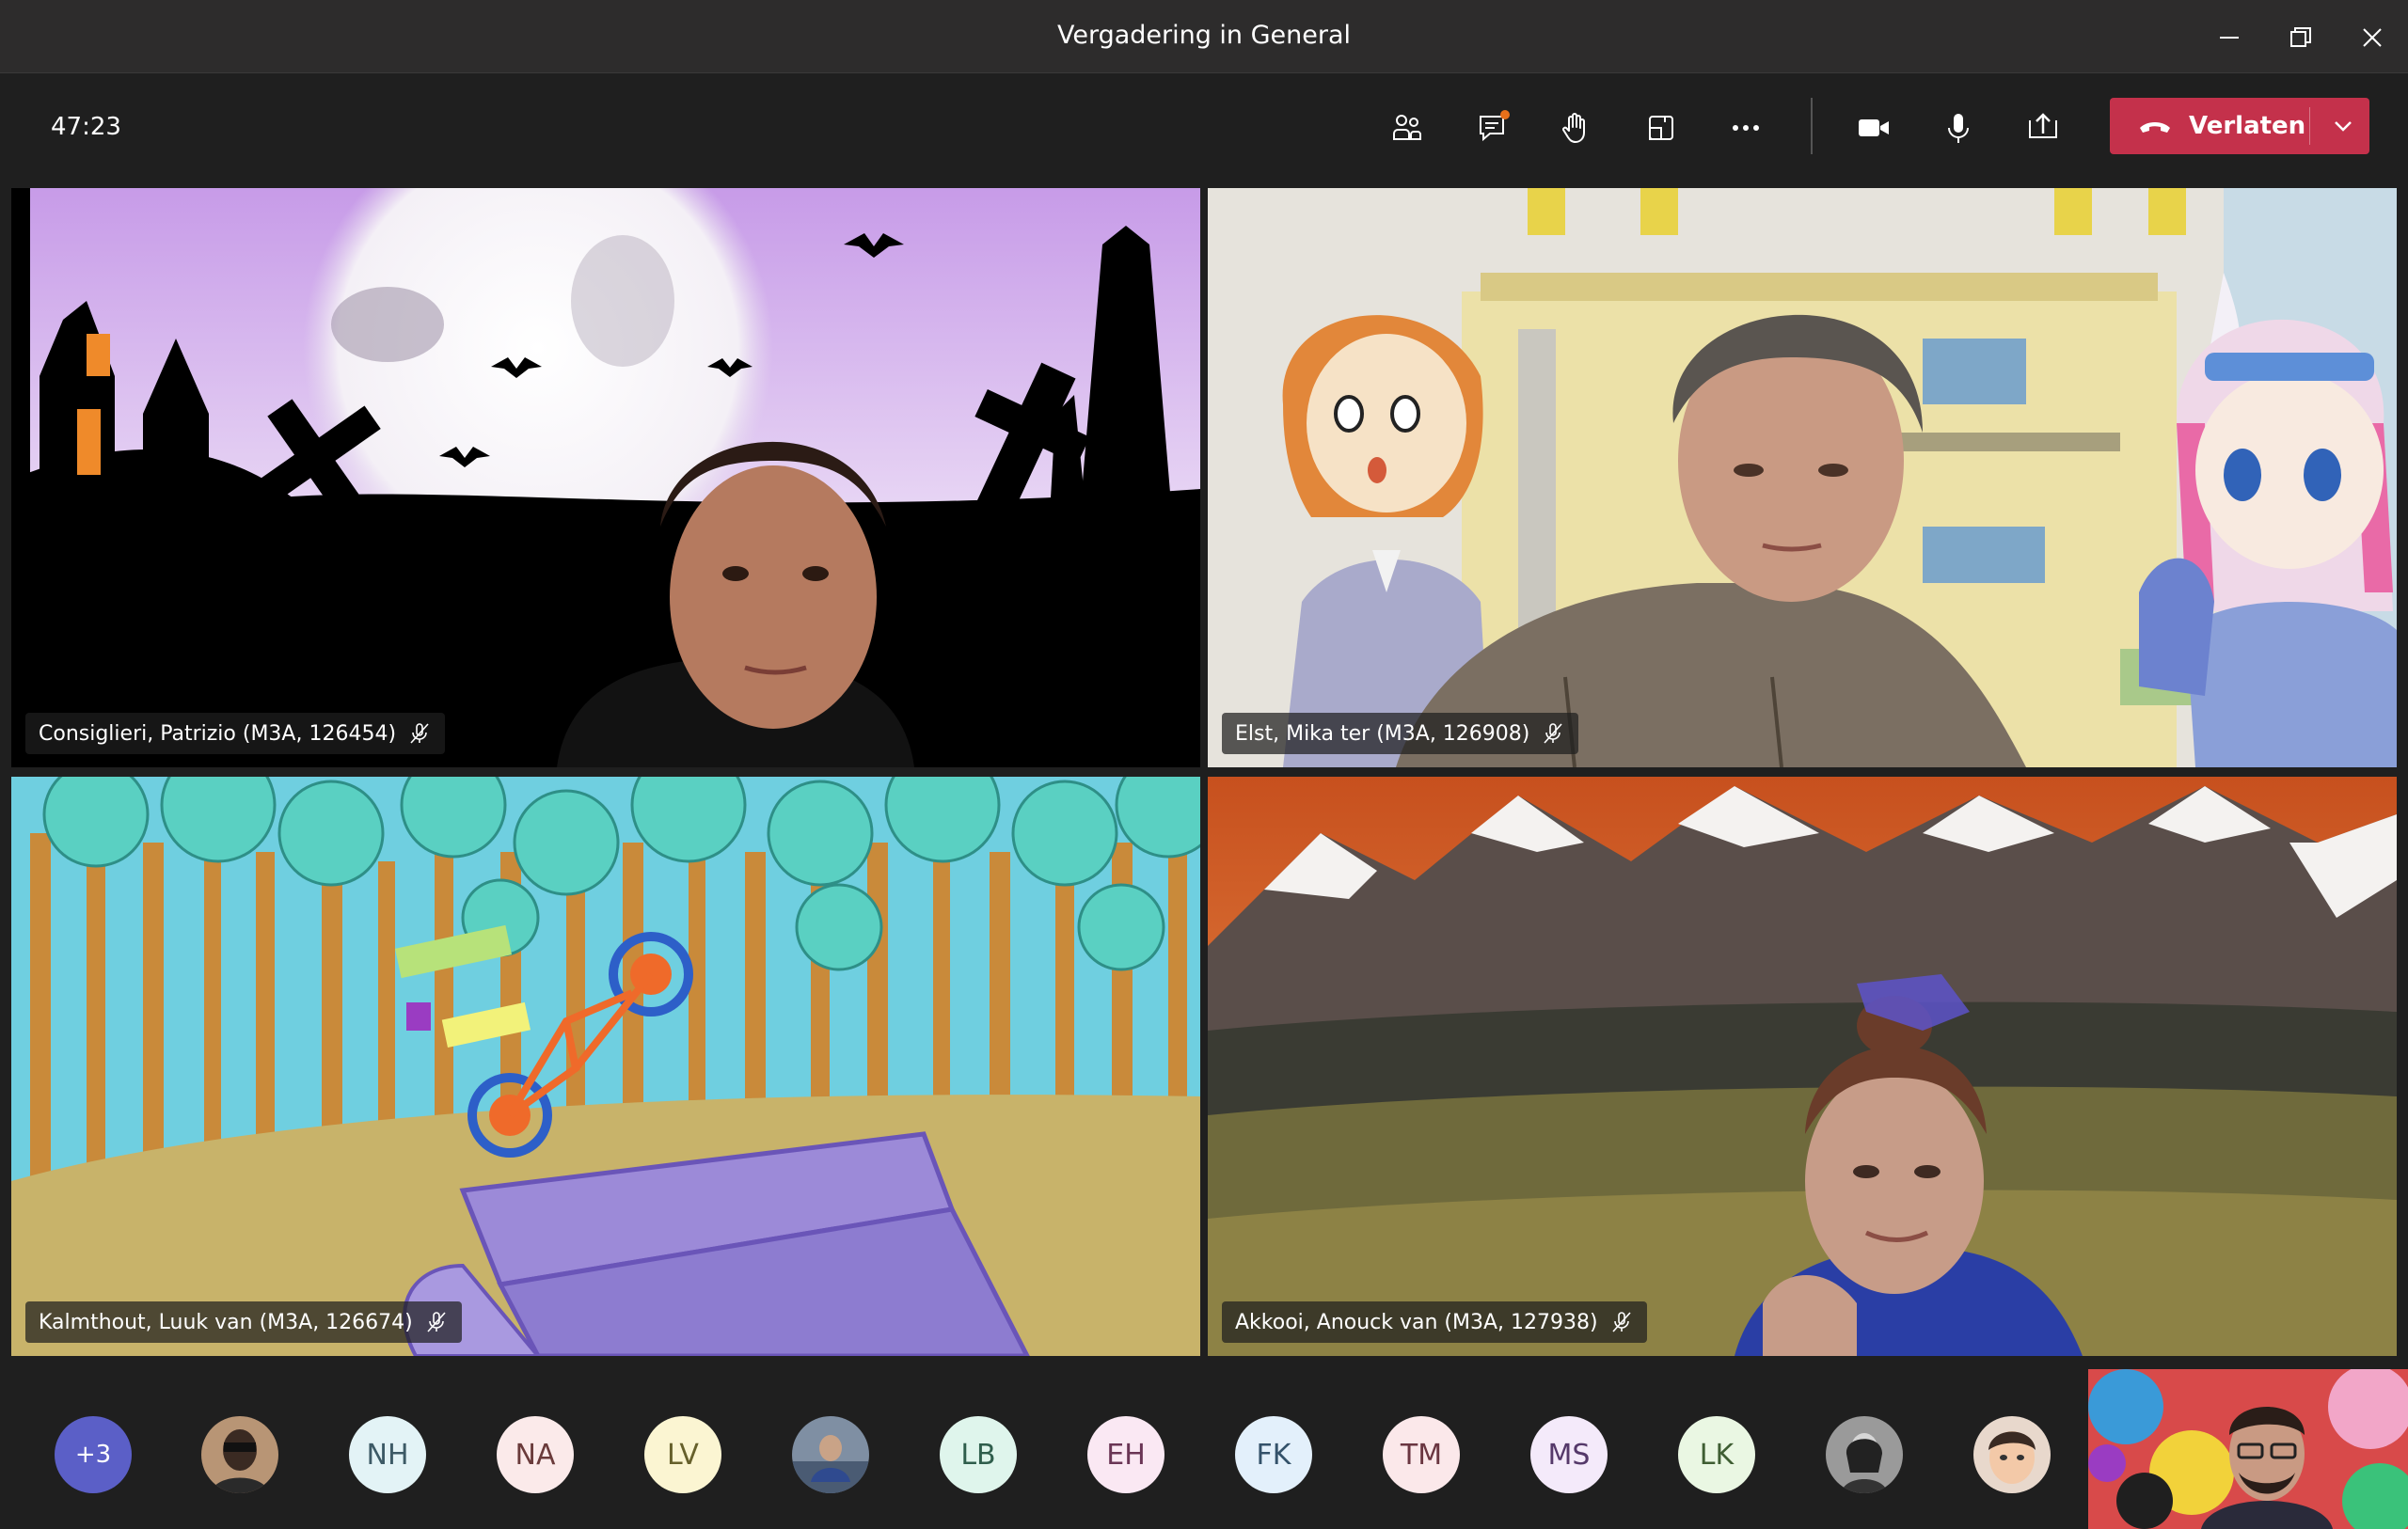 The height and width of the screenshot is (1529, 2408). I want to click on breakout-rooms-icon, so click(1661, 128).